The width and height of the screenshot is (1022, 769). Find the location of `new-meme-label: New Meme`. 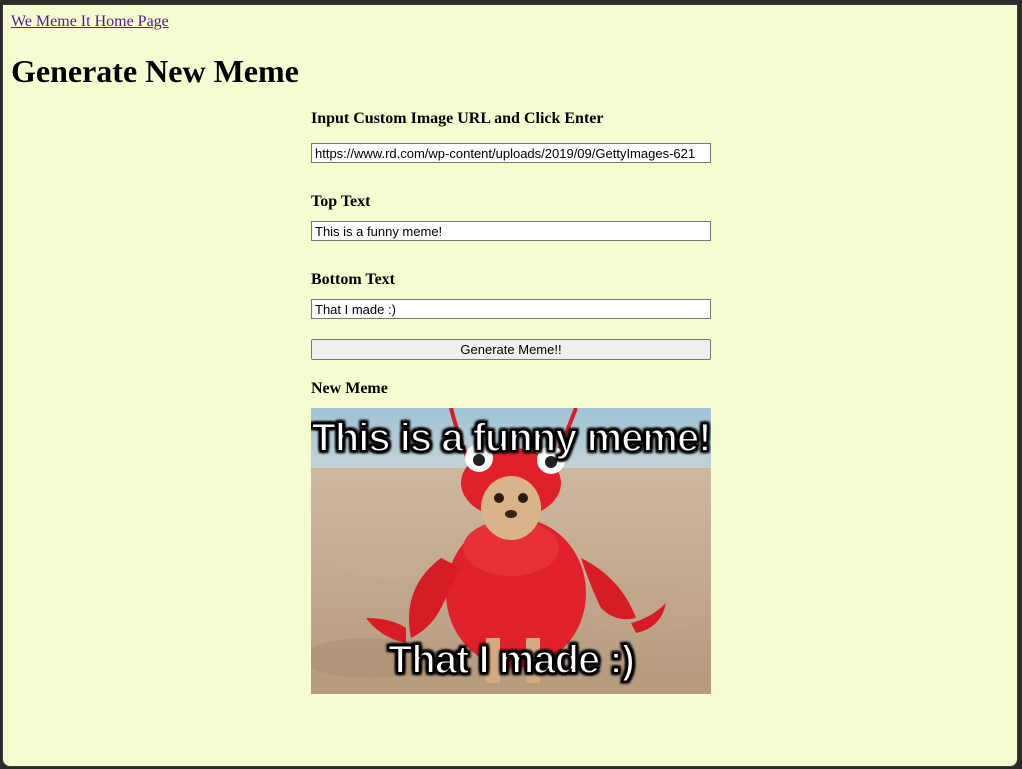

new-meme-label: New Meme is located at coordinates (349, 388).